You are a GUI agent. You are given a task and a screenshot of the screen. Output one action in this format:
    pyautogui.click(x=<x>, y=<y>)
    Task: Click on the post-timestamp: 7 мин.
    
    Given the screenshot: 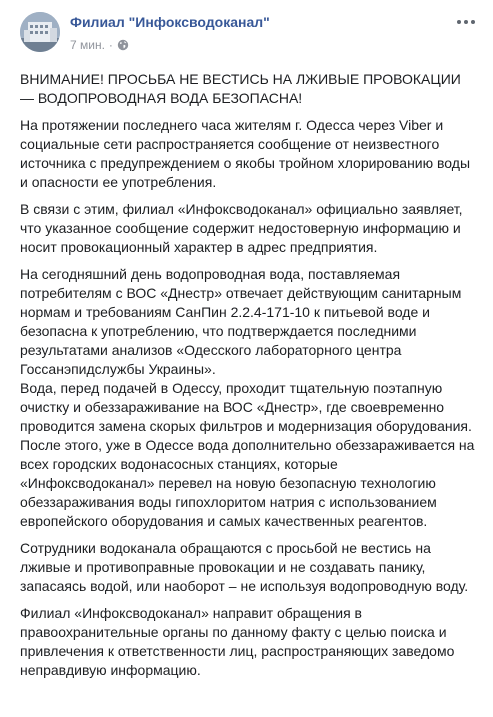 What is the action you would take?
    pyautogui.click(x=87, y=45)
    